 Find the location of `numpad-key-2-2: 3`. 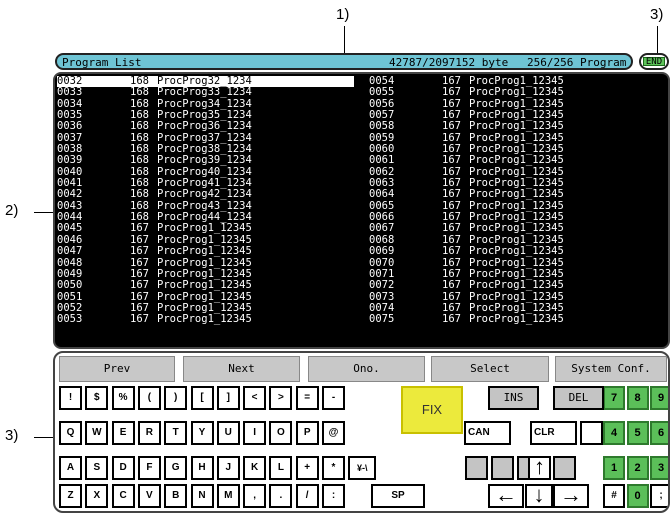

numpad-key-2-2: 3 is located at coordinates (659, 468).